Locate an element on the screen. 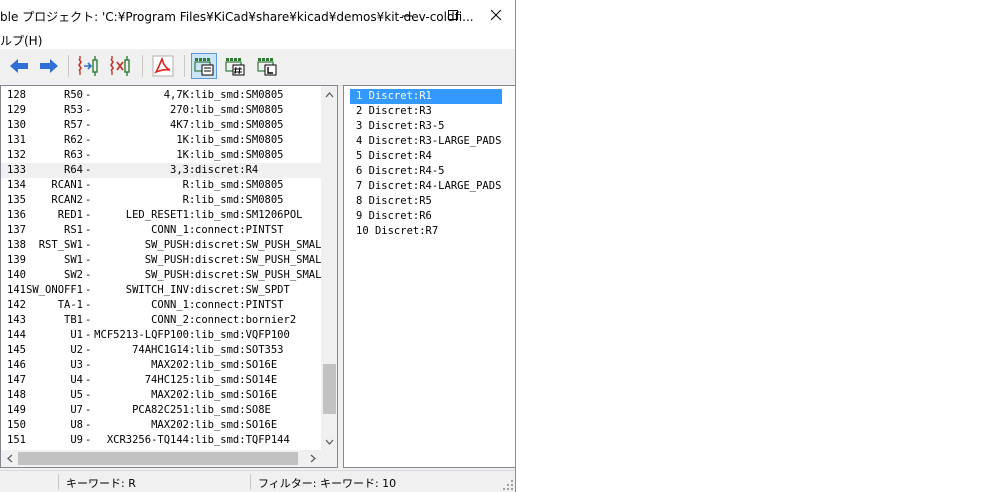 The height and width of the screenshot is (492, 1000). table-row: 150 U8 MAX202 lib_smd:SO16E -: is located at coordinates (161, 425).